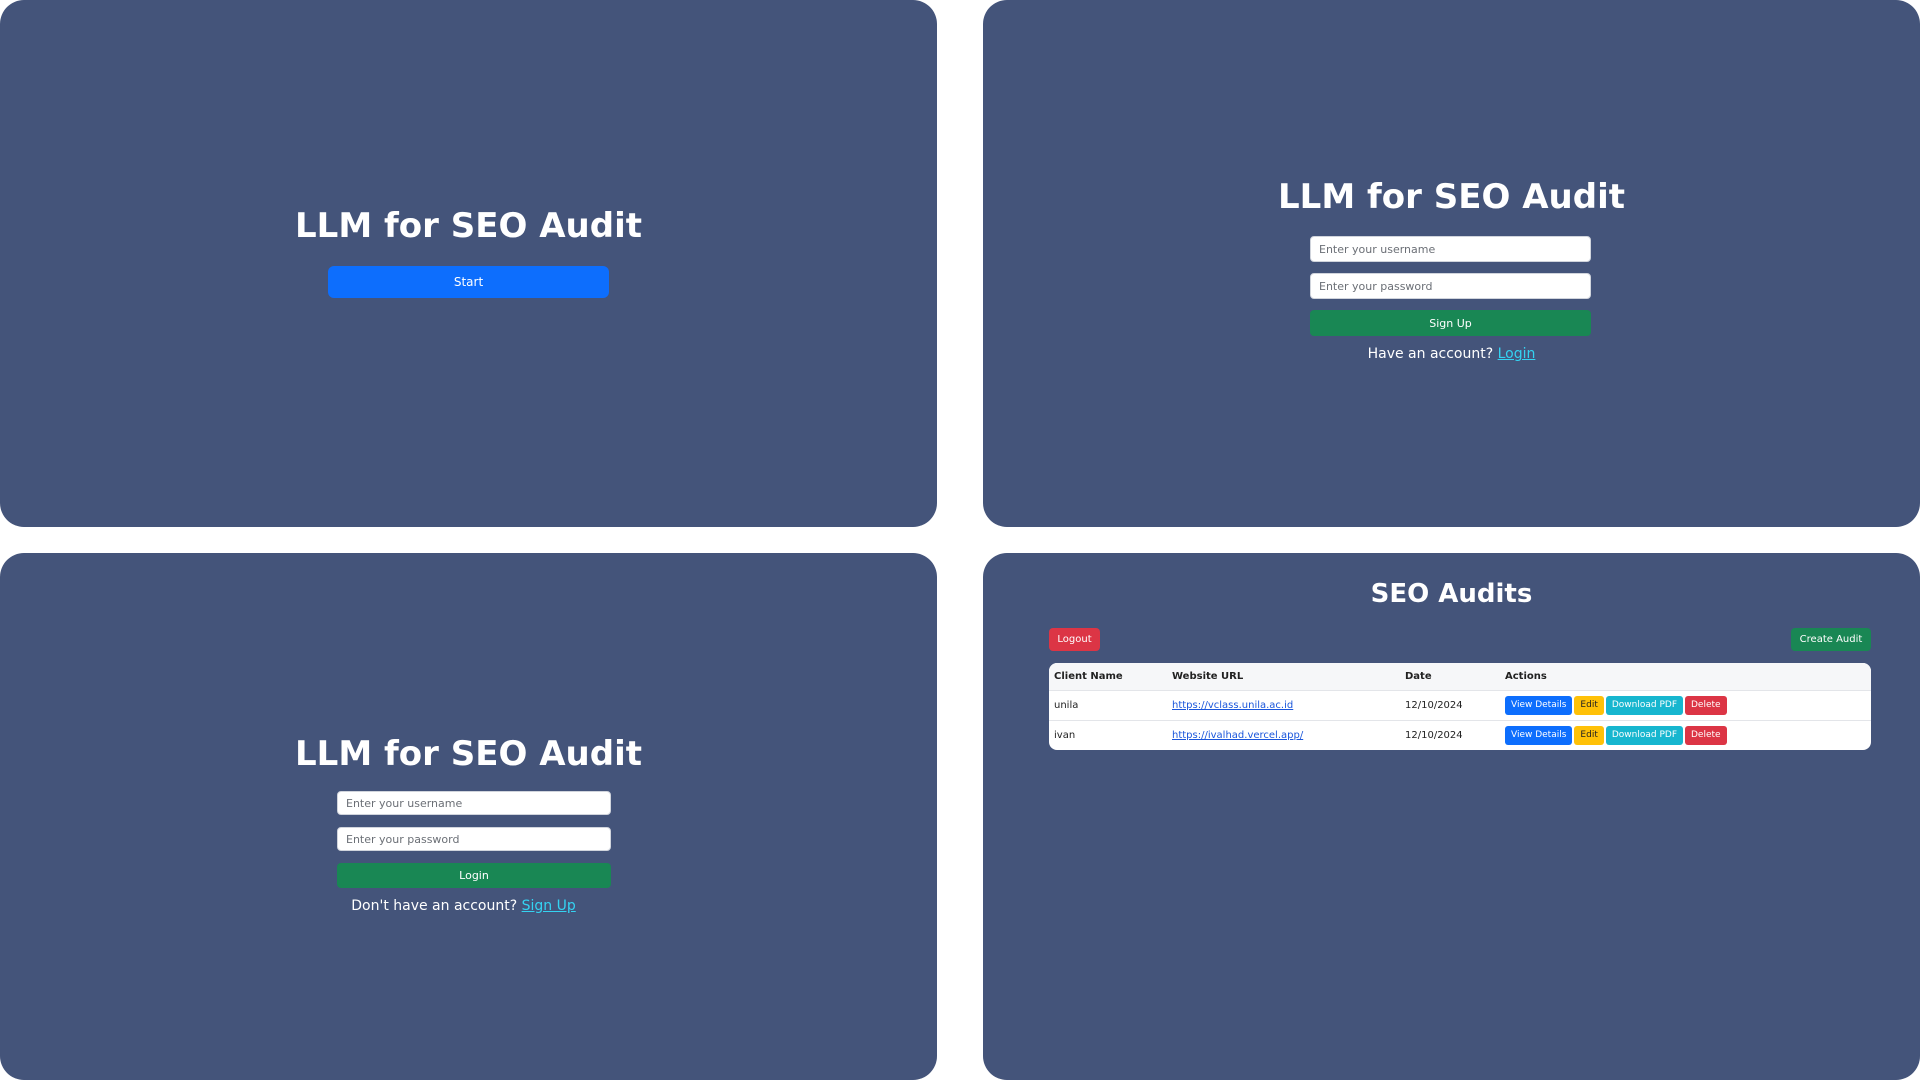 This screenshot has height=1080, width=1920. What do you see at coordinates (1108, 677) in the screenshot?
I see `column-header-client: Client Name` at bounding box center [1108, 677].